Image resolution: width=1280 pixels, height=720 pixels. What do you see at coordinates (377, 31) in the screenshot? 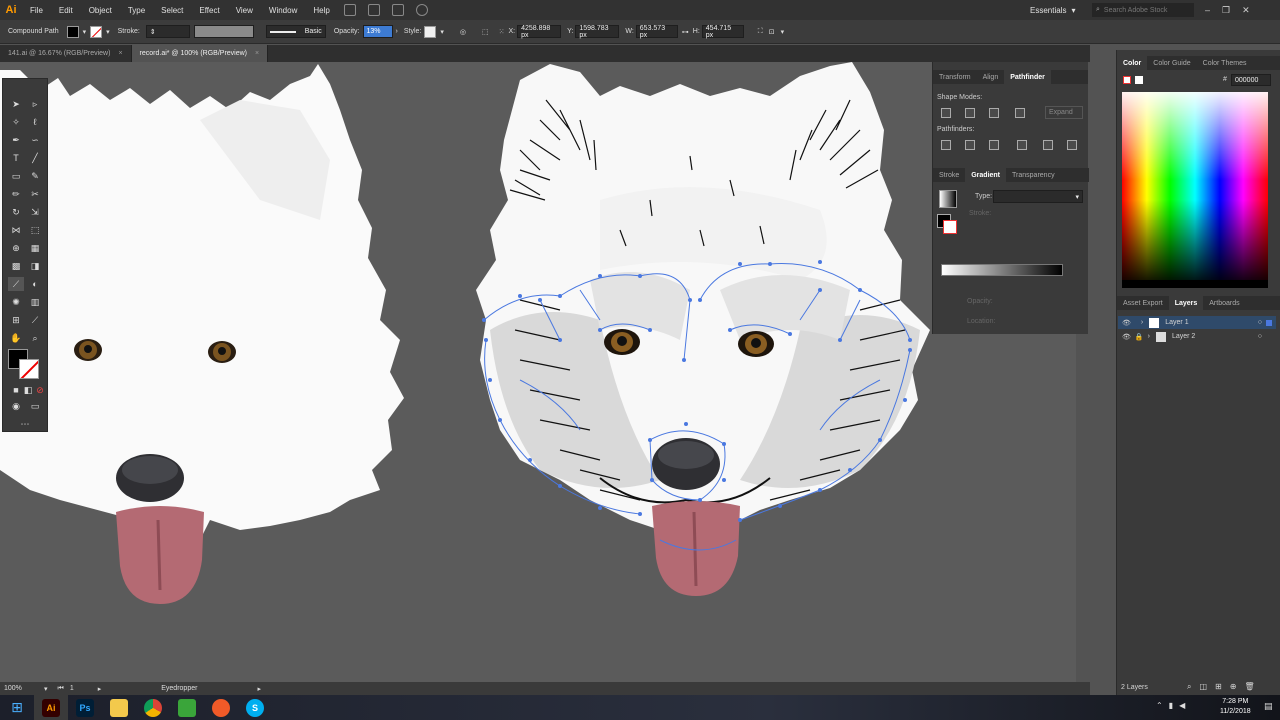
I see `opacity-field: 13%` at bounding box center [377, 31].